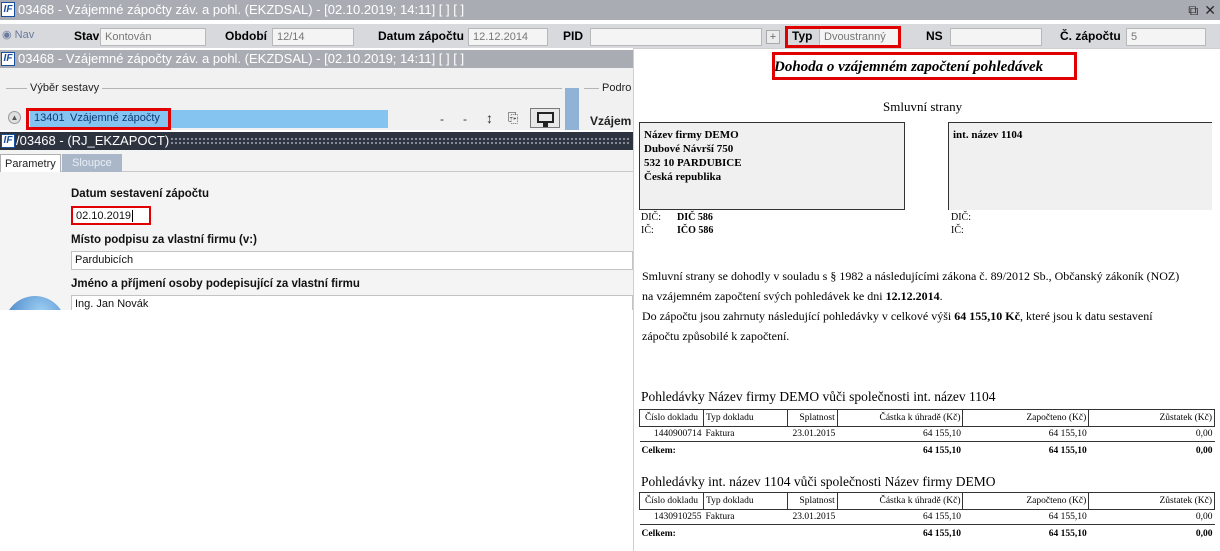  I want to click on tb-dash-button-2: -, so click(465, 119).